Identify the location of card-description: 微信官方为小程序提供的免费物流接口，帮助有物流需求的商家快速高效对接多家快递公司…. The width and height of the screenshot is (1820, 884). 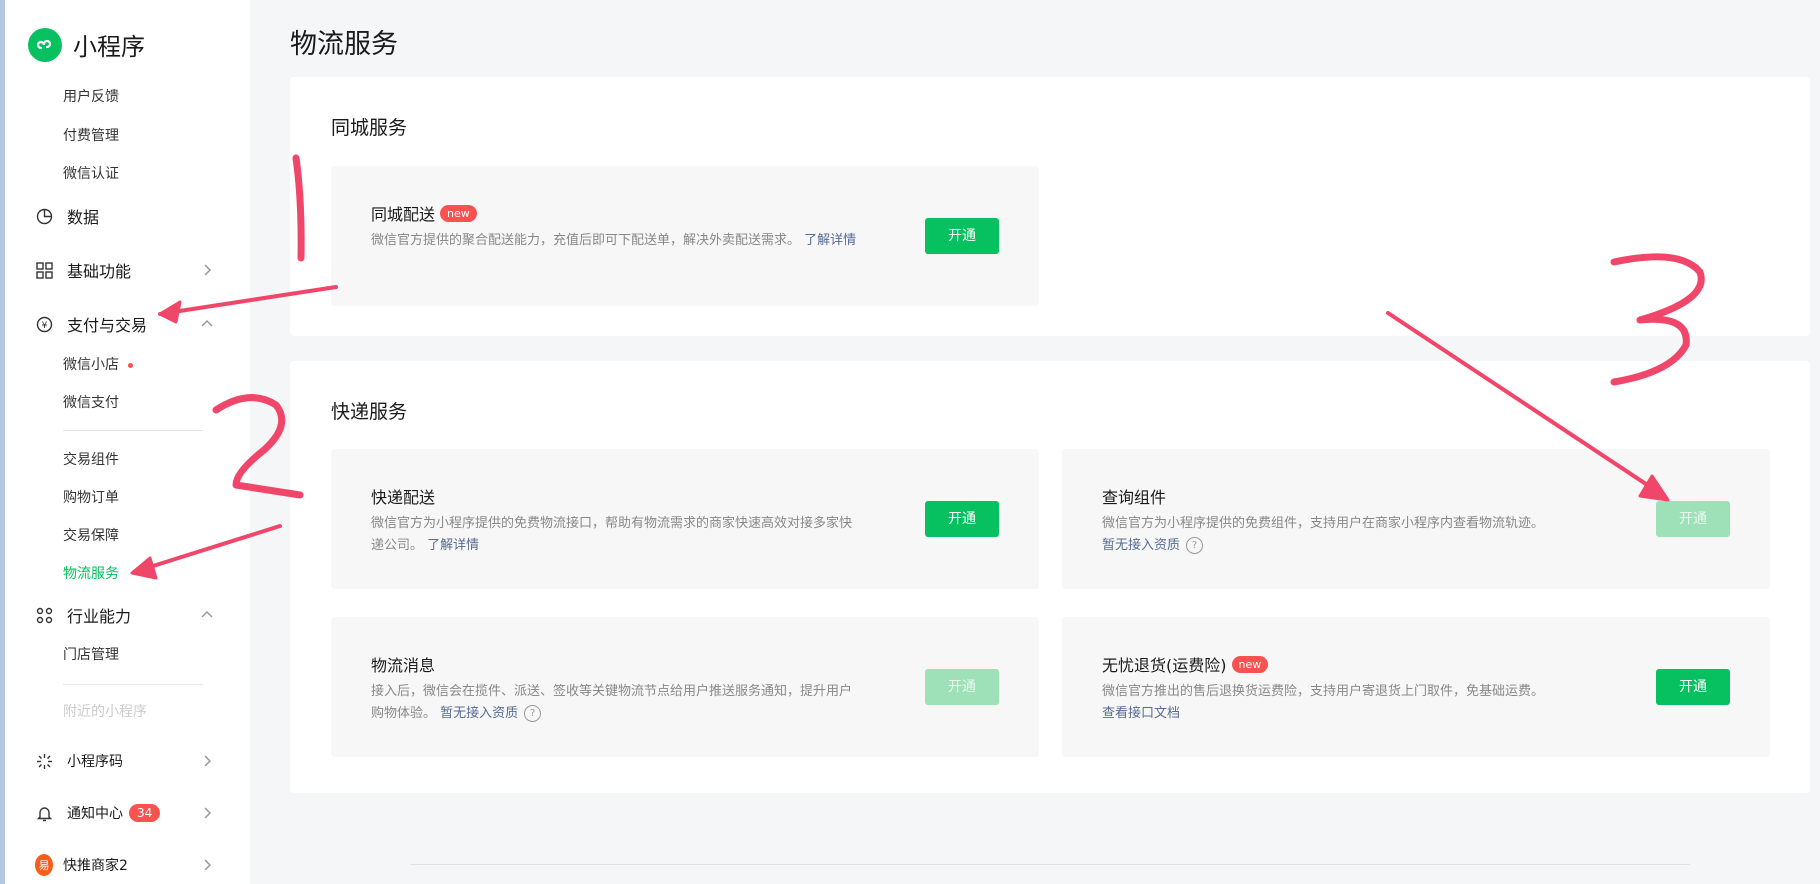
(616, 535).